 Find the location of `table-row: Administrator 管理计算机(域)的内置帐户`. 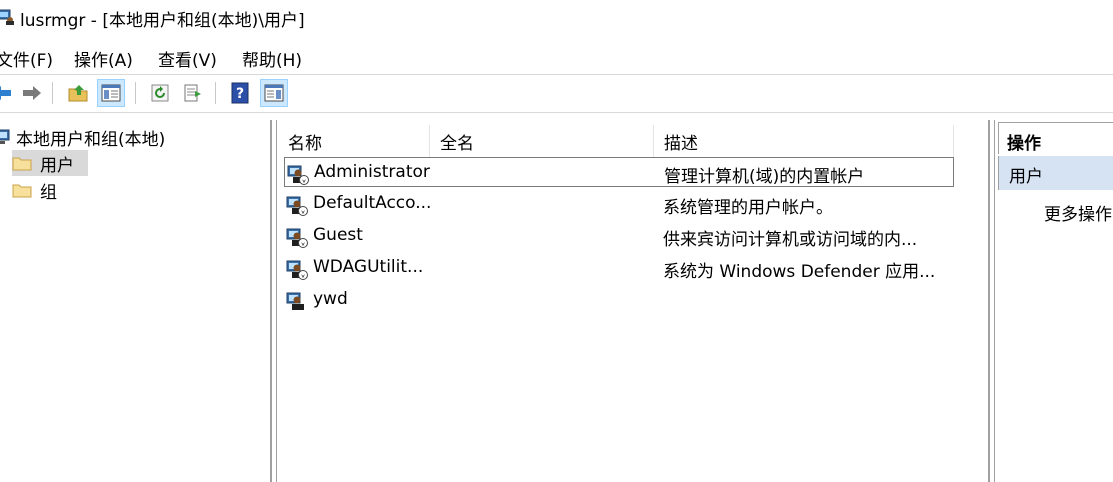

table-row: Administrator 管理计算机(域)的内置帐户 is located at coordinates (619, 172).